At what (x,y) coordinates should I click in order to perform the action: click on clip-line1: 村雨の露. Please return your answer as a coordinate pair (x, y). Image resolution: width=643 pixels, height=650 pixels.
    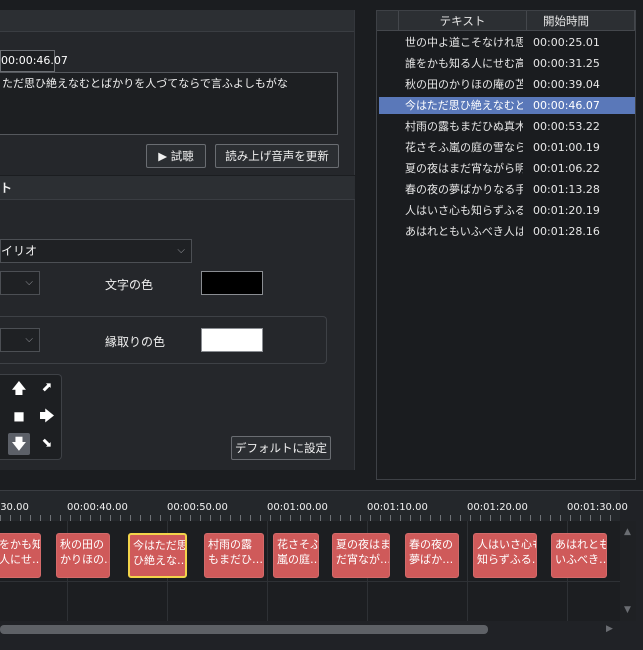
    Looking at the image, I should click on (230, 544).